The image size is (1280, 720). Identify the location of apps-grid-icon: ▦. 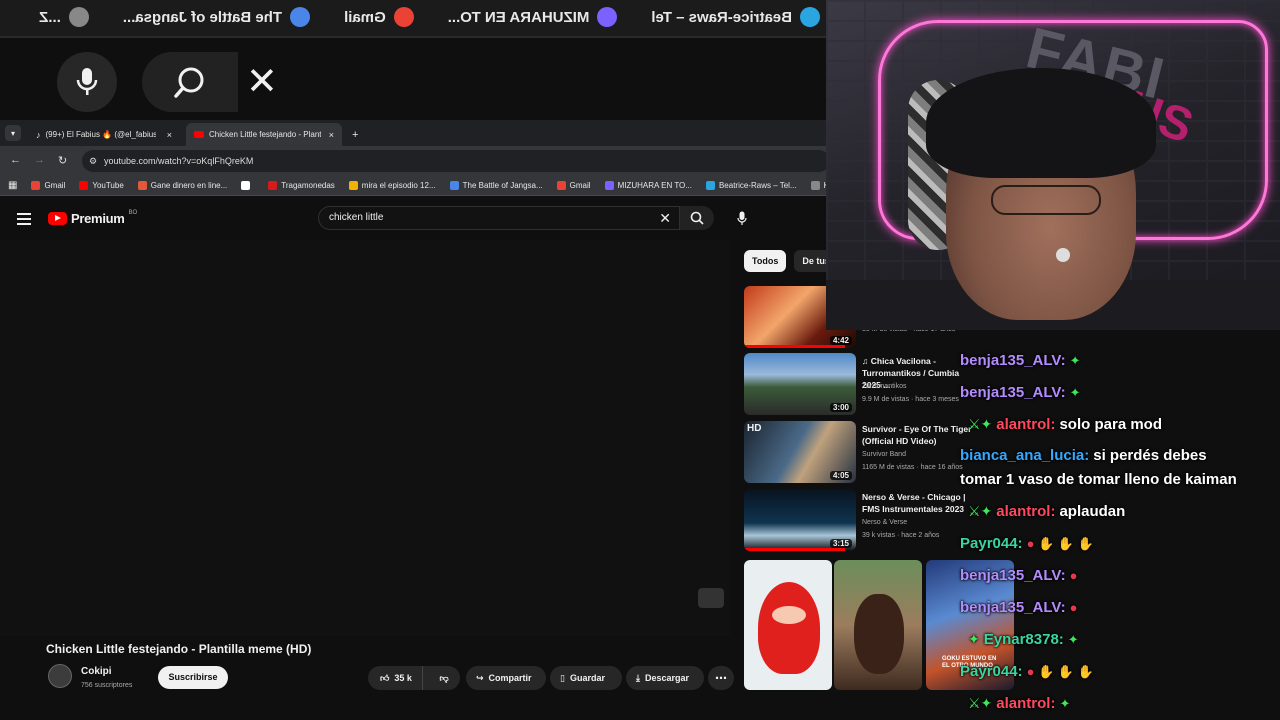
(12, 185).